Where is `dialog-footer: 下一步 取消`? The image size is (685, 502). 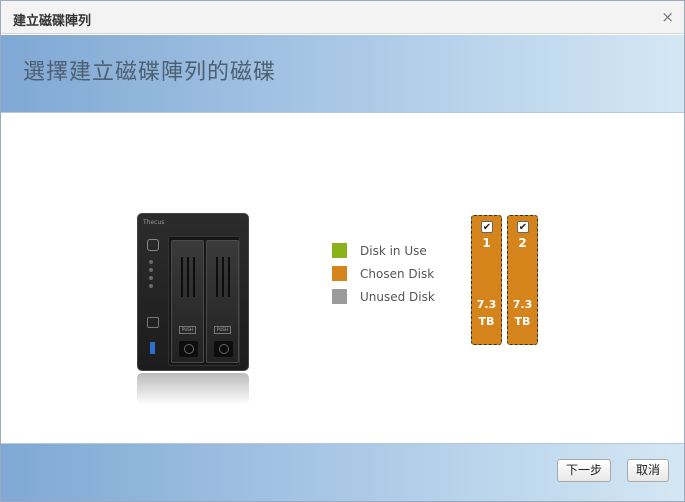 dialog-footer: 下一步 取消 is located at coordinates (342, 472).